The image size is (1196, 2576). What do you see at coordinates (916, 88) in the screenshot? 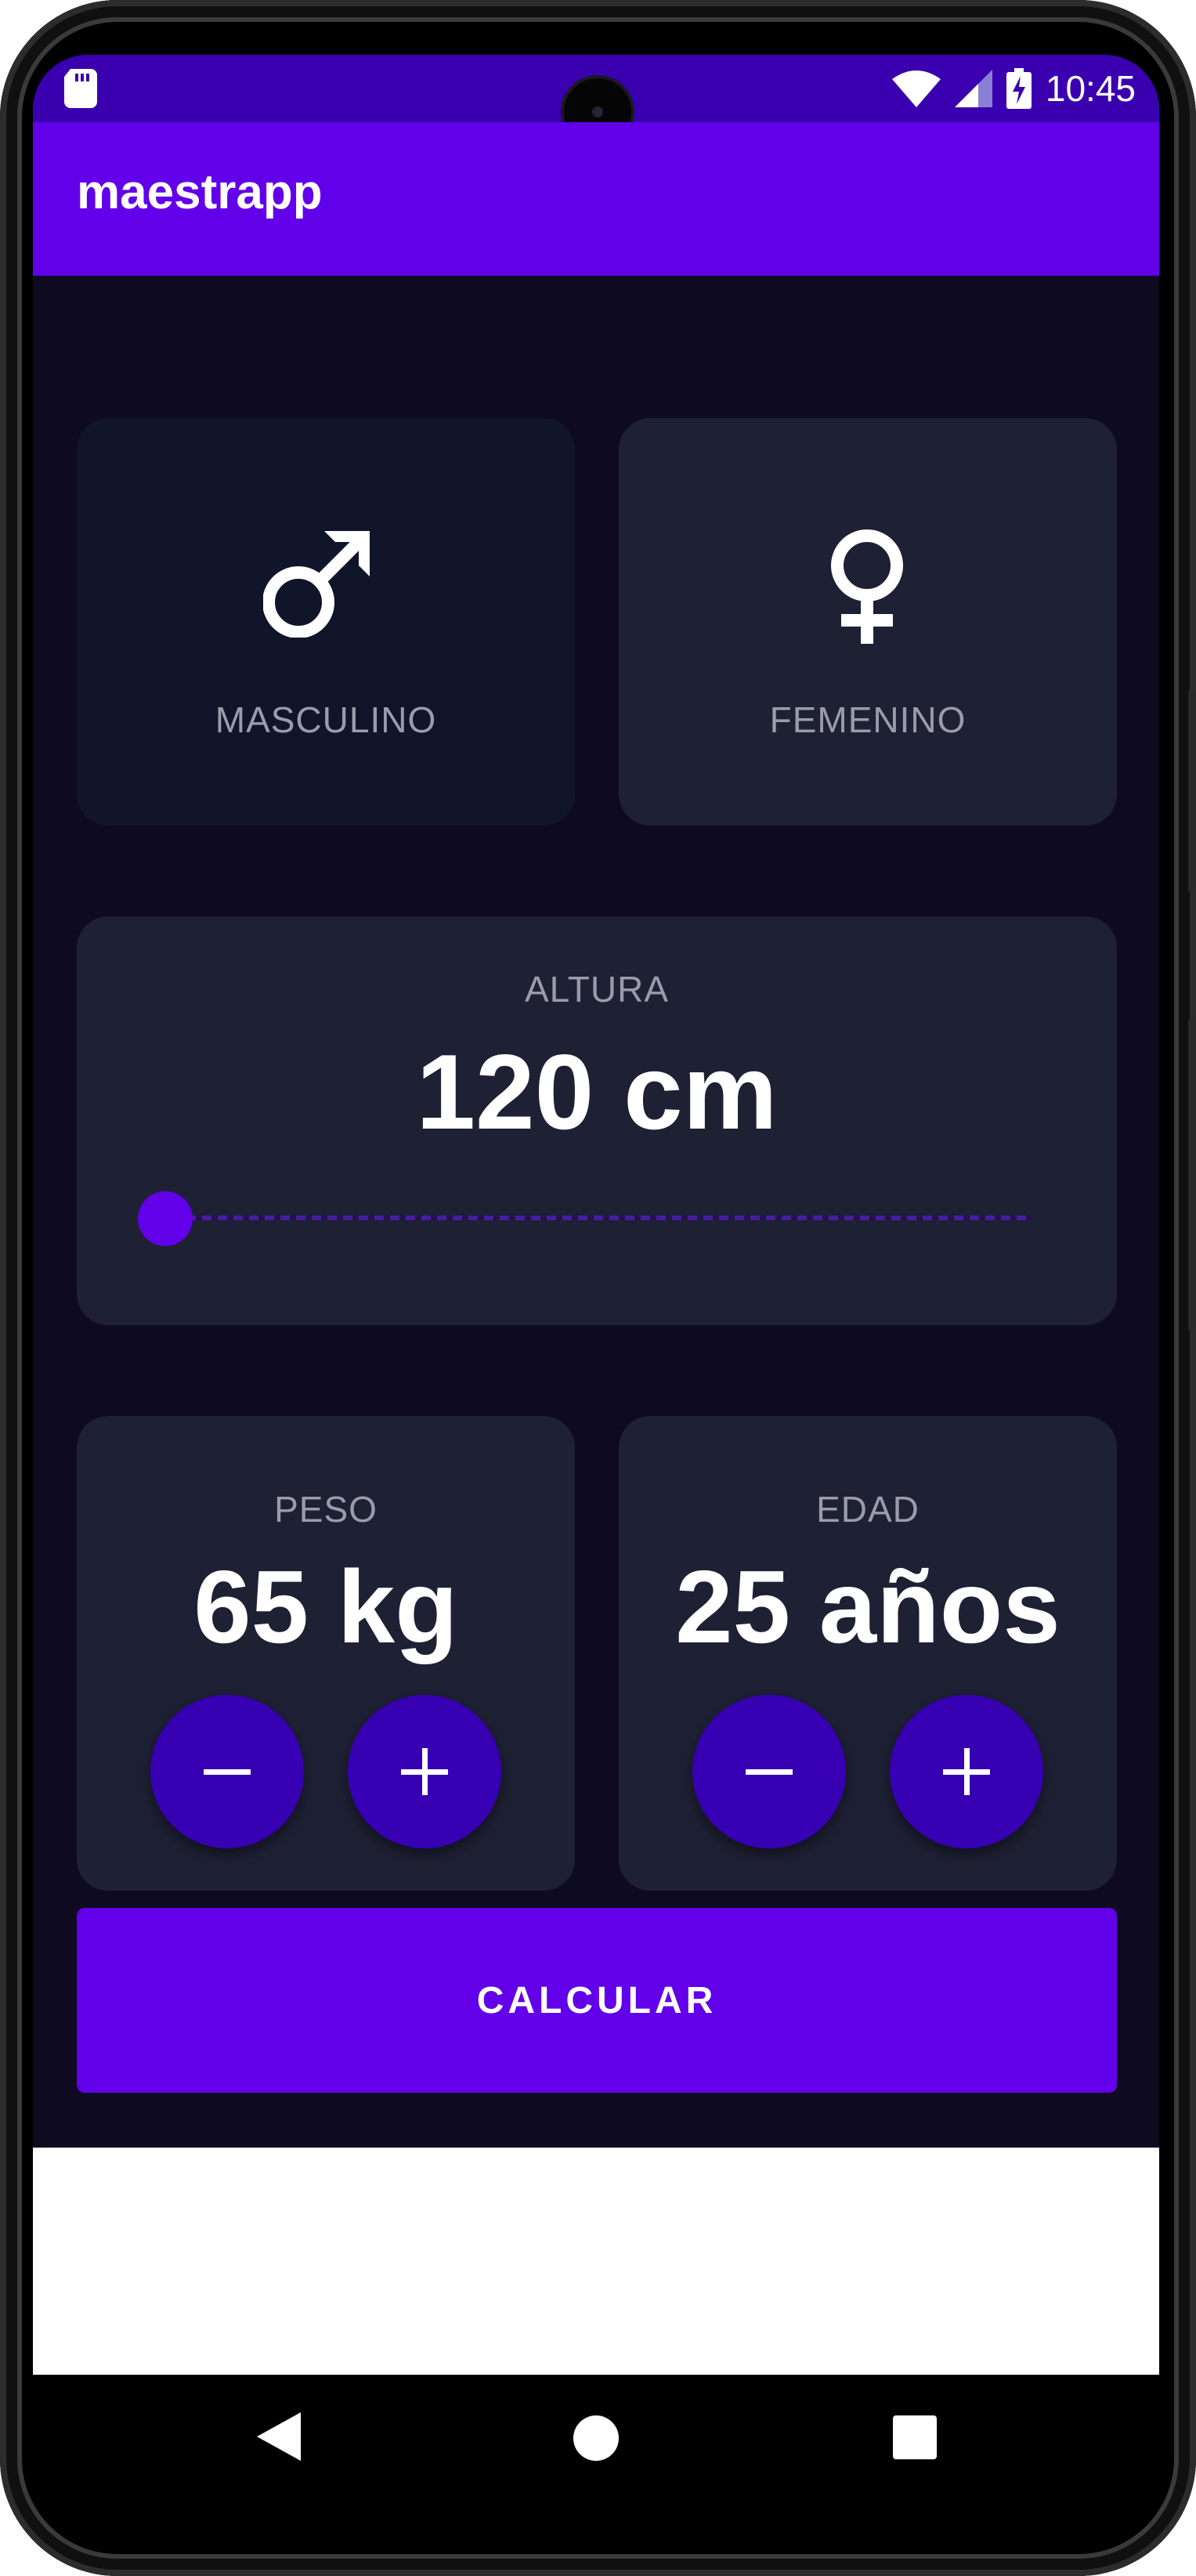
I see `wifi-icon` at bounding box center [916, 88].